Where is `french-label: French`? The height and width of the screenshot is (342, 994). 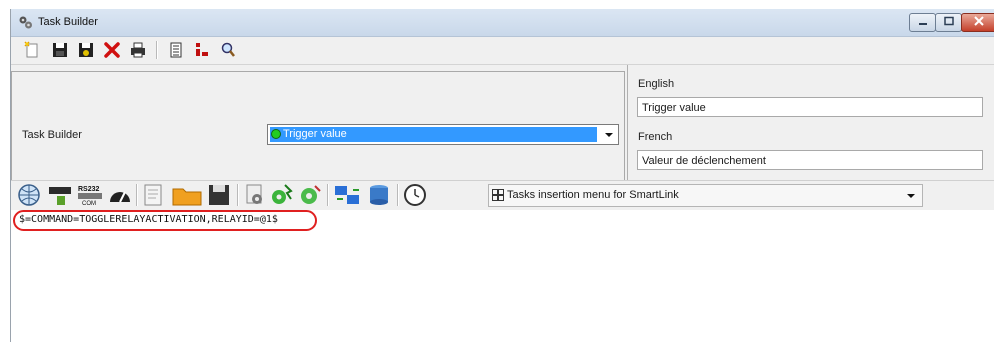
french-label: French is located at coordinates (655, 137).